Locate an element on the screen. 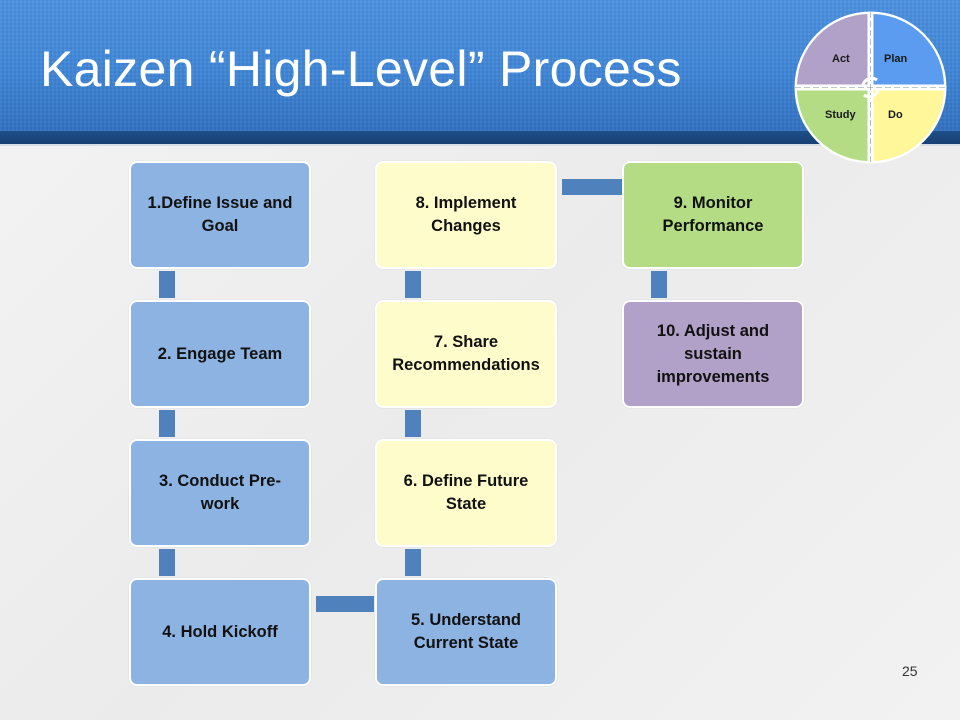 This screenshot has width=960, height=720. step-9-label: 9. Monitor Performance is located at coordinates (713, 214).